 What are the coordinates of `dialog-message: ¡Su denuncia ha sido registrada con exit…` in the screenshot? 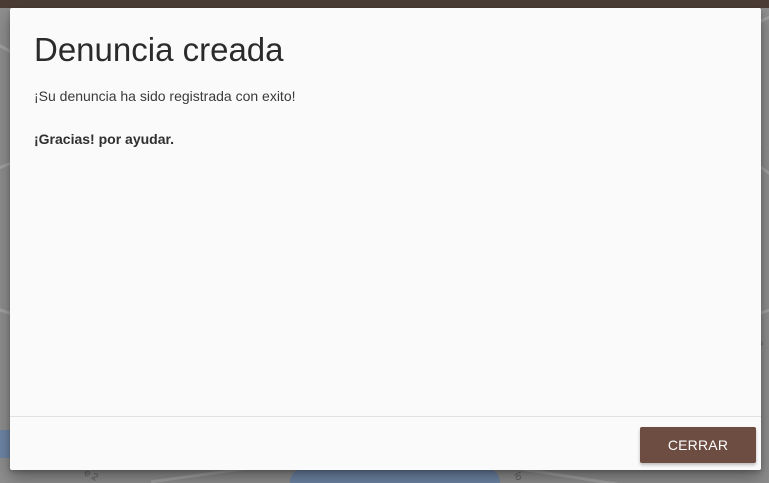 It's located at (165, 96).